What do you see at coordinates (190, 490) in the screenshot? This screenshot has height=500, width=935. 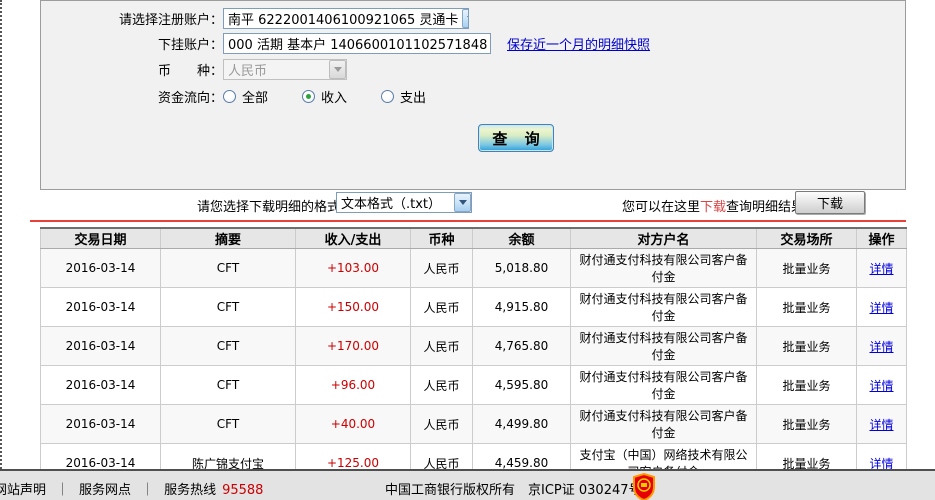 I see `footer-hotline-label: 服务热线` at bounding box center [190, 490].